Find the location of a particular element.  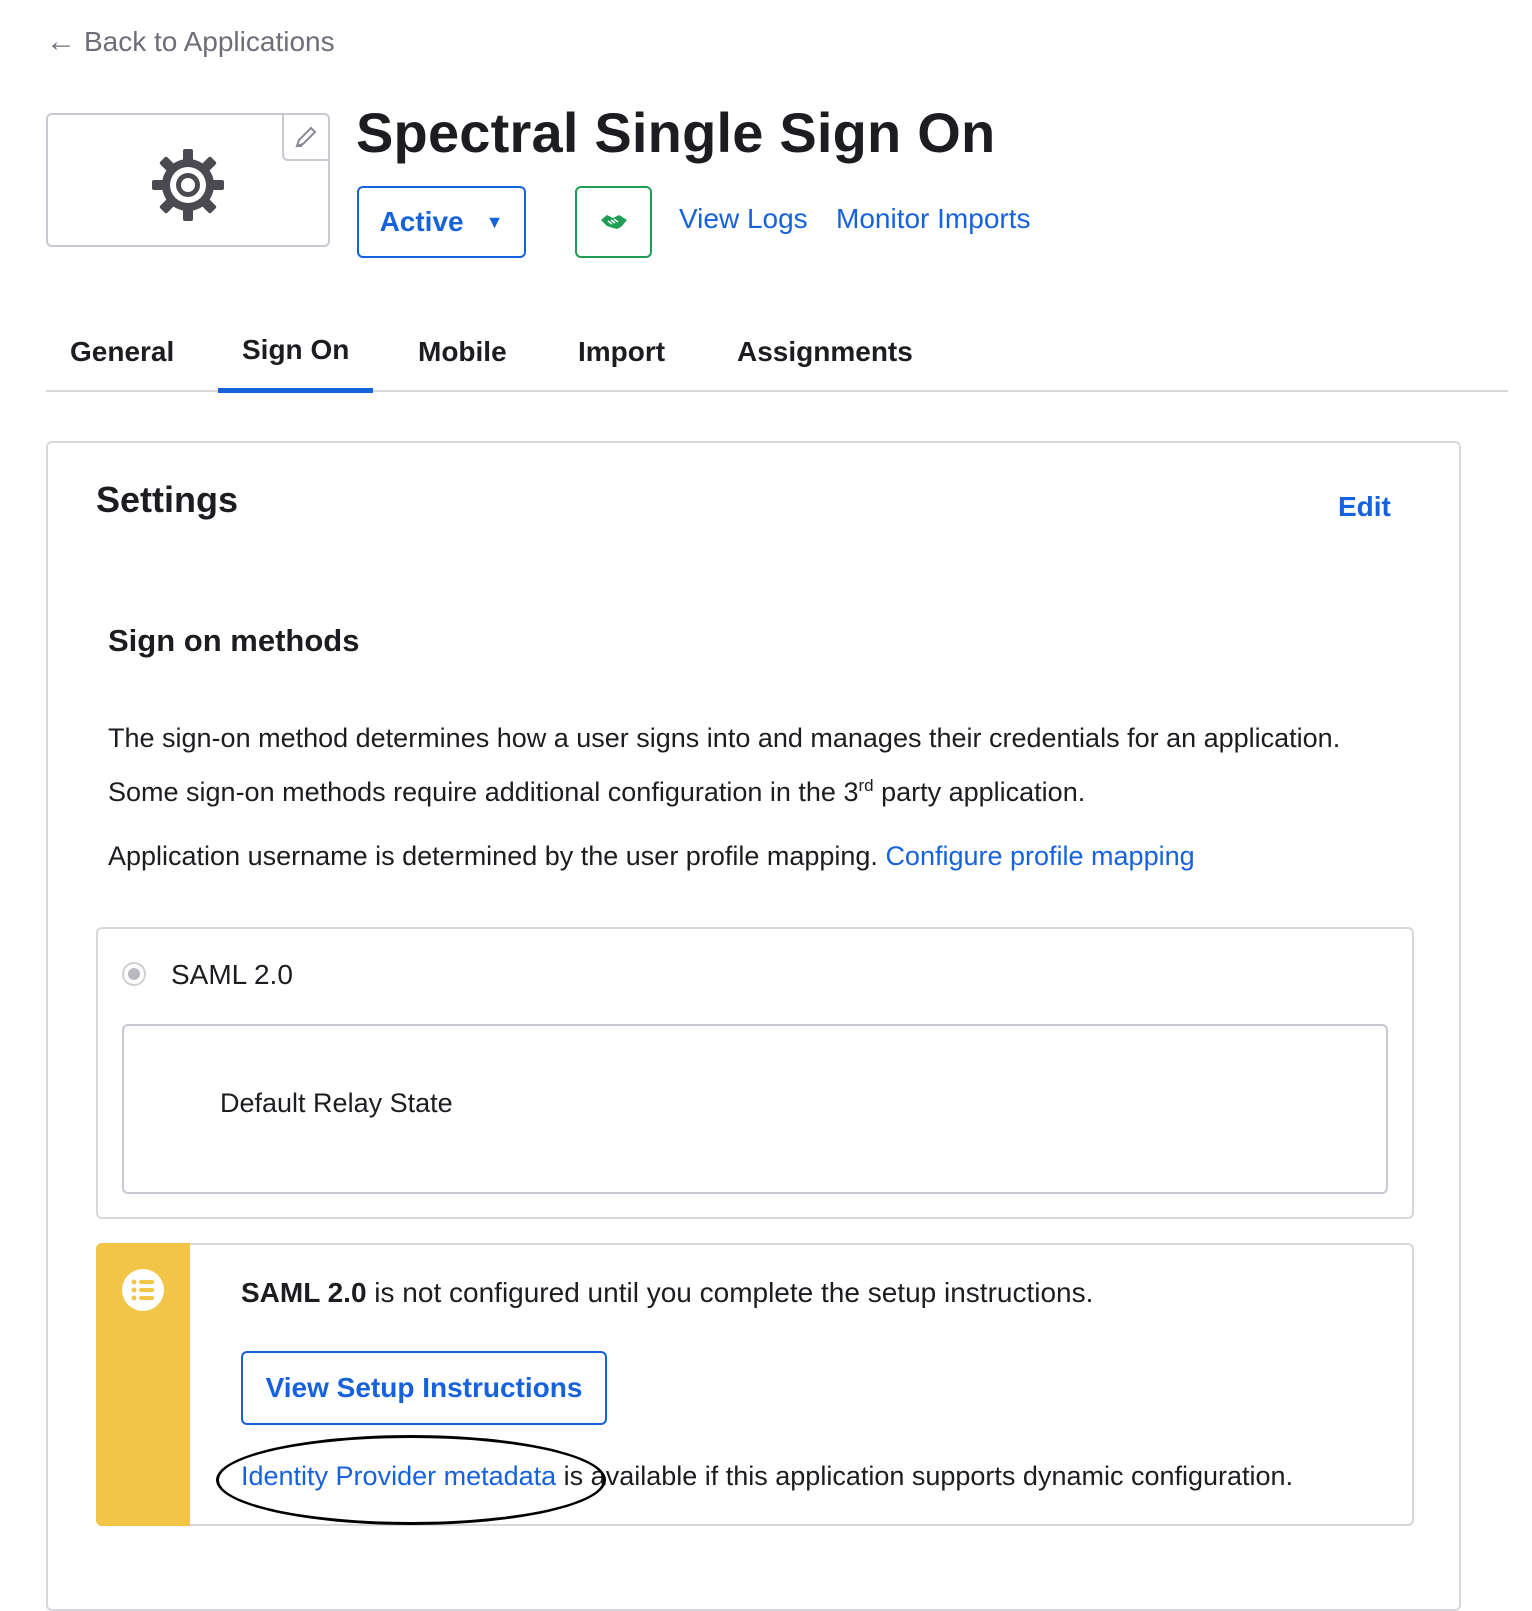

push-app-button is located at coordinates (613, 222).